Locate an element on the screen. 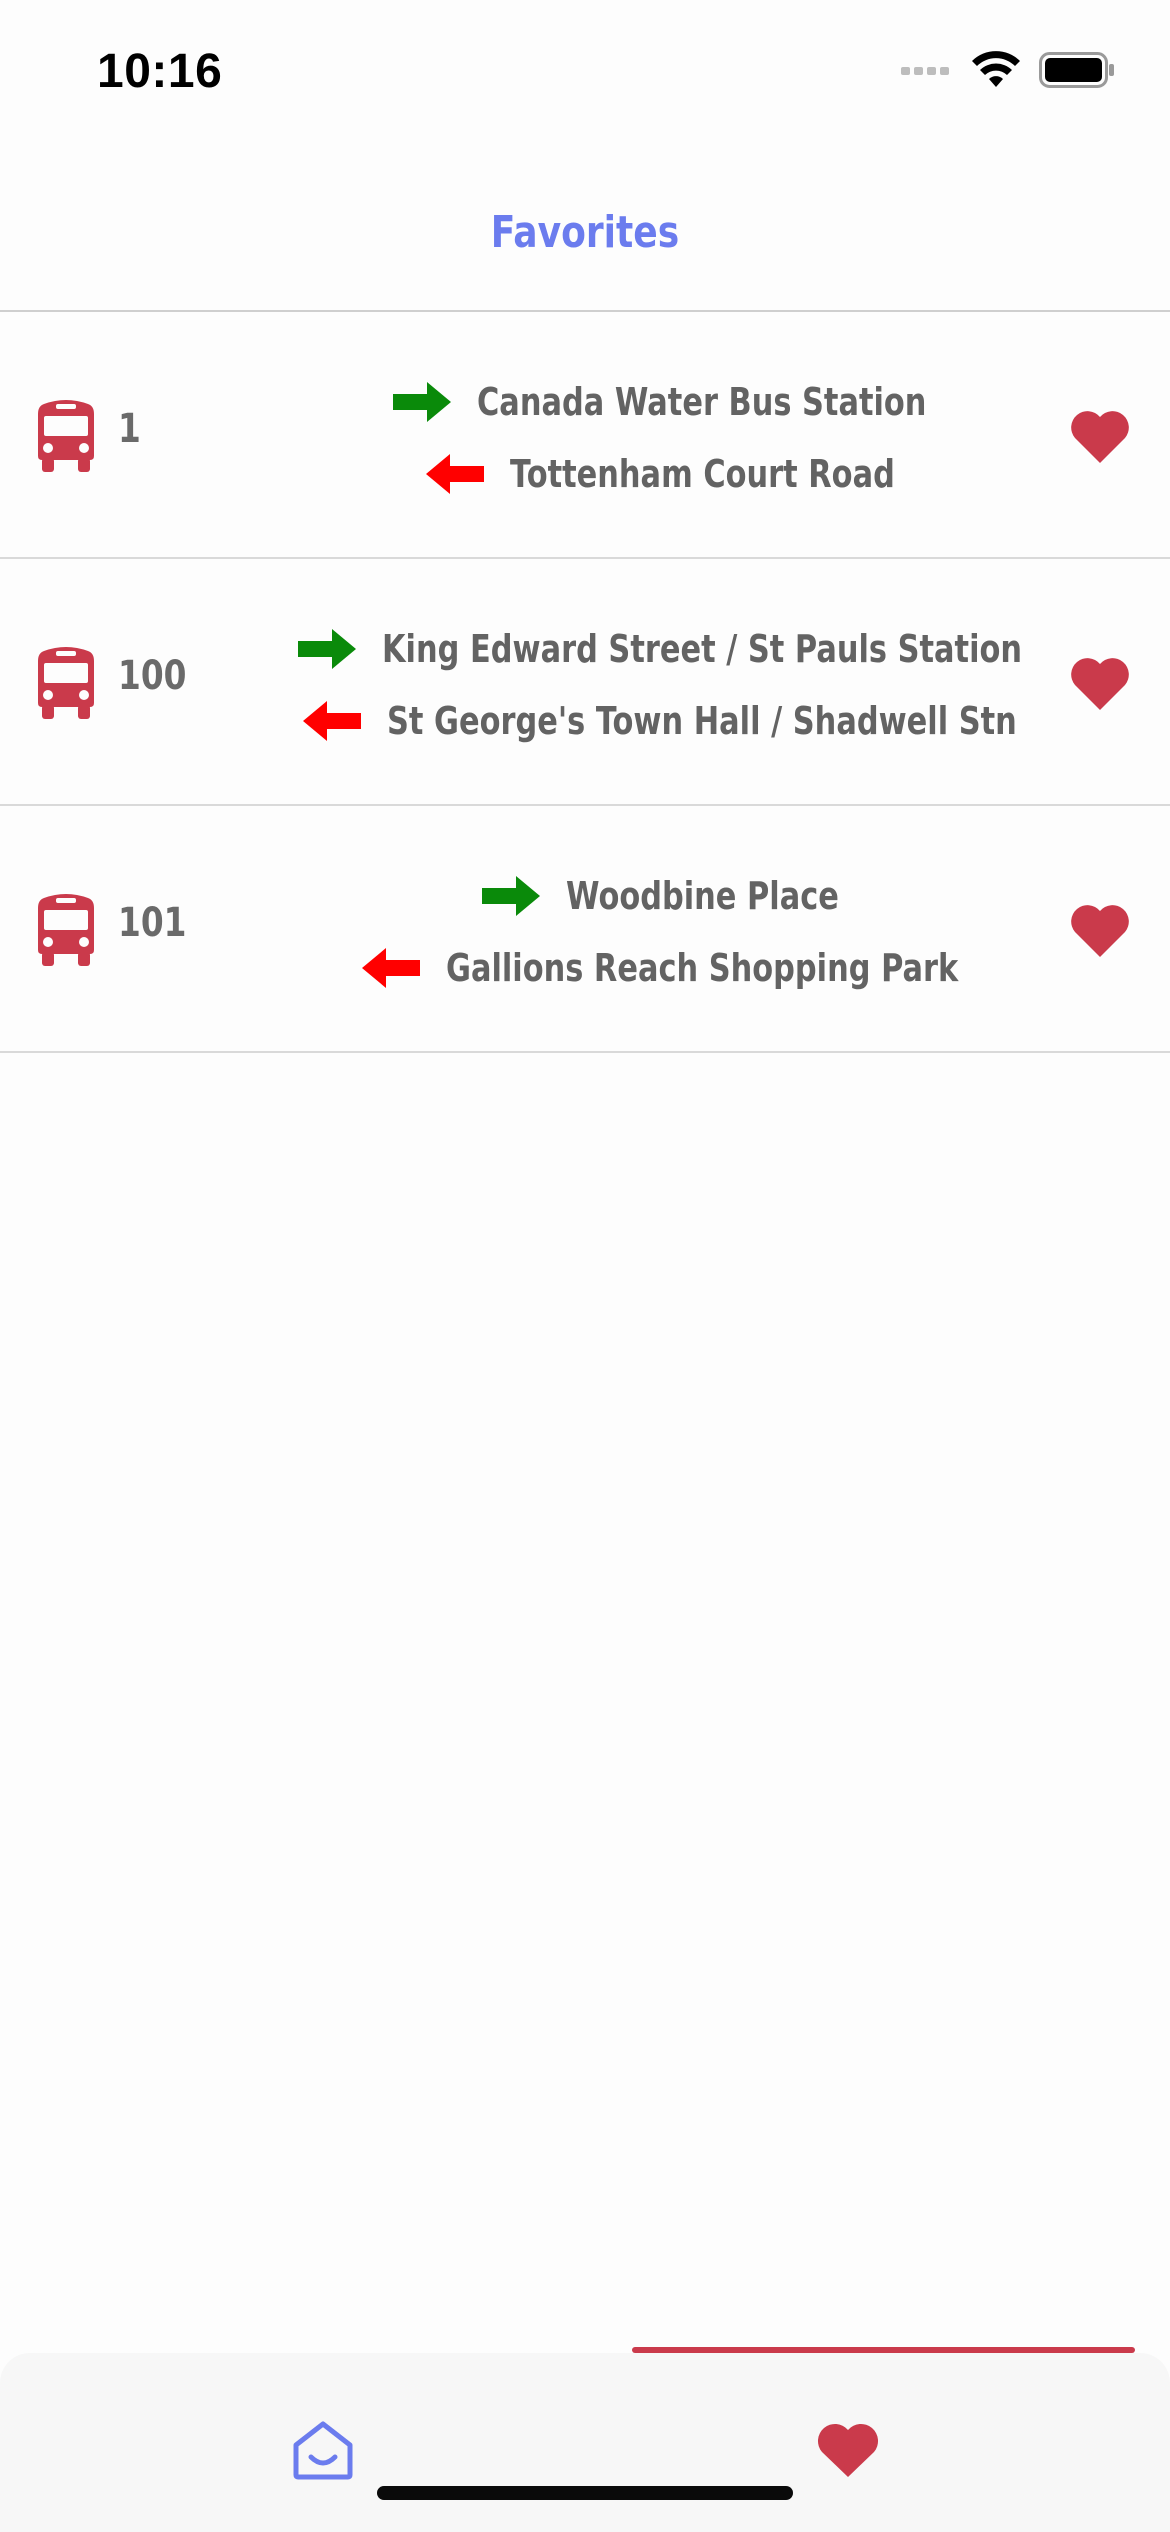 The image size is (1170, 2532). battery-icon is located at coordinates (1077, 72).